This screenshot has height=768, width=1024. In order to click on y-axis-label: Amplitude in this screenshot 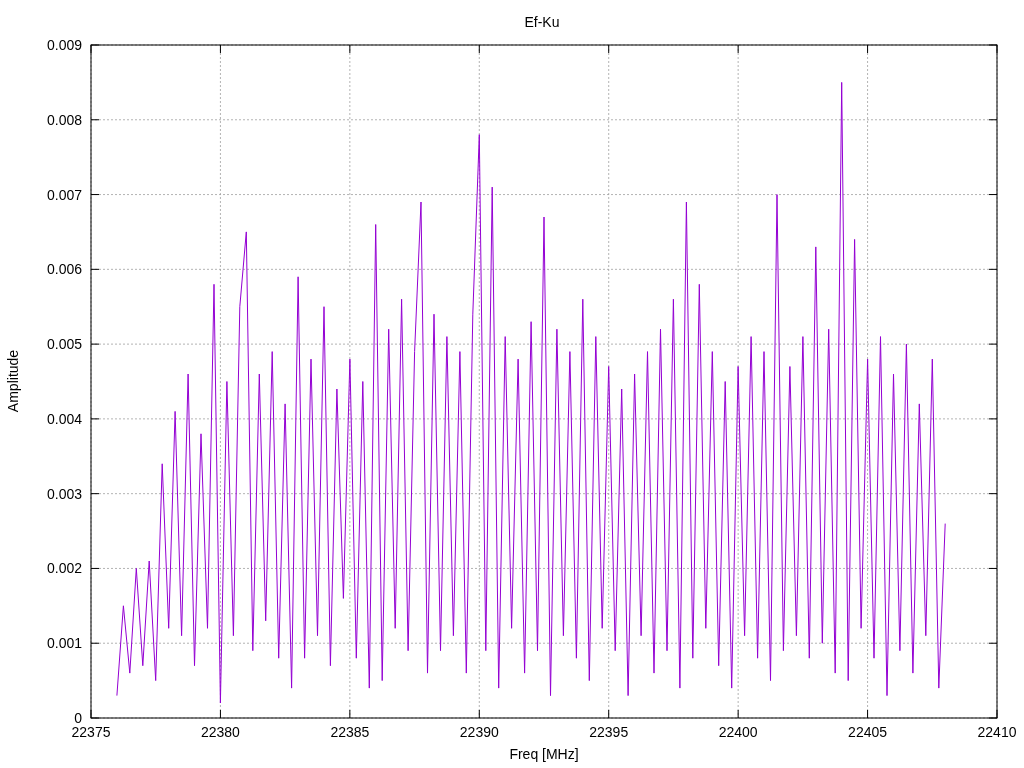, I will do `click(13, 381)`.